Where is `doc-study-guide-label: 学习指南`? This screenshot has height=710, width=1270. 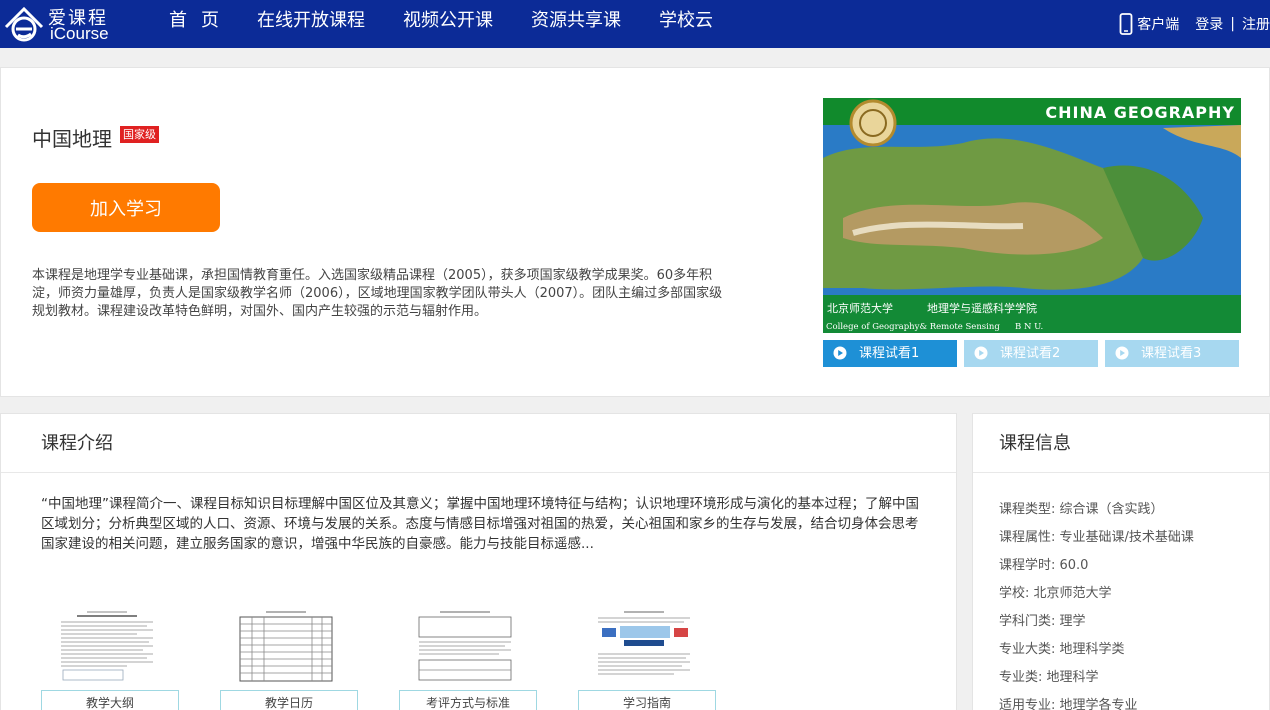 doc-study-guide-label: 学习指南 is located at coordinates (647, 700).